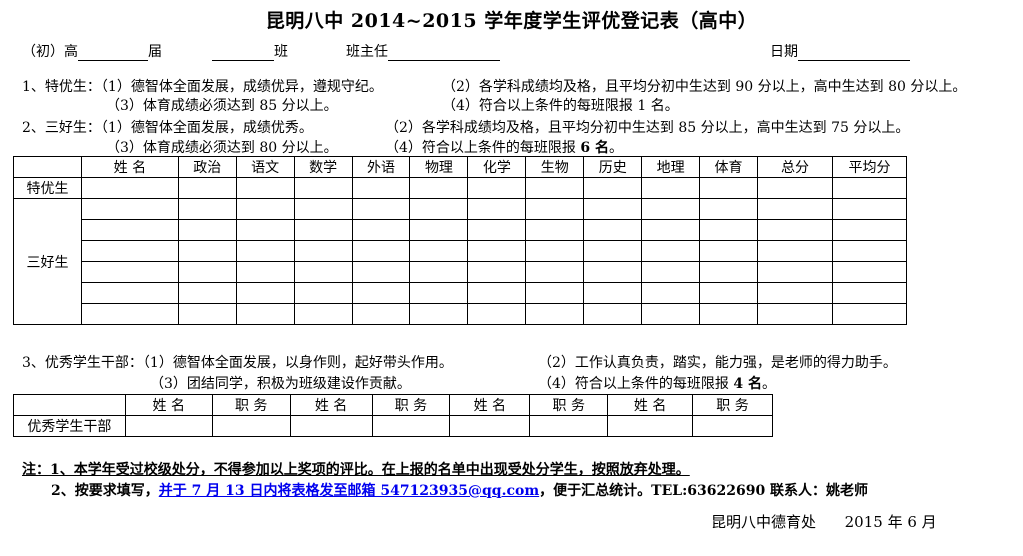 Image resolution: width=1023 pixels, height=556 pixels. Describe the element at coordinates (349, 491) in the screenshot. I see `email-link: 并于 7 月 13 日内将表格发至邮箱 547123935@qq.com` at that location.